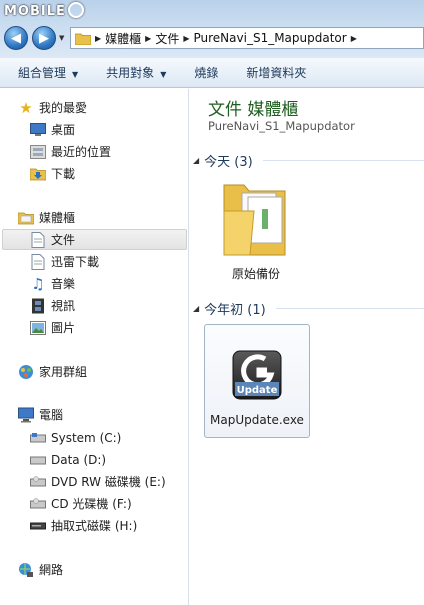  Describe the element at coordinates (26, 107) in the screenshot. I see `star-icon: ★` at that location.